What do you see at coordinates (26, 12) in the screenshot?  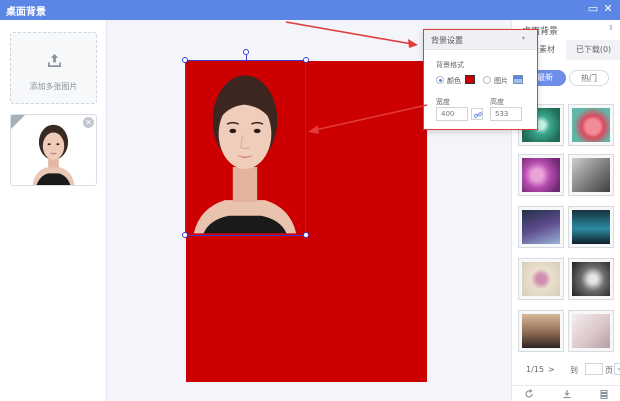 I see `window-title: 桌面背景` at bounding box center [26, 12].